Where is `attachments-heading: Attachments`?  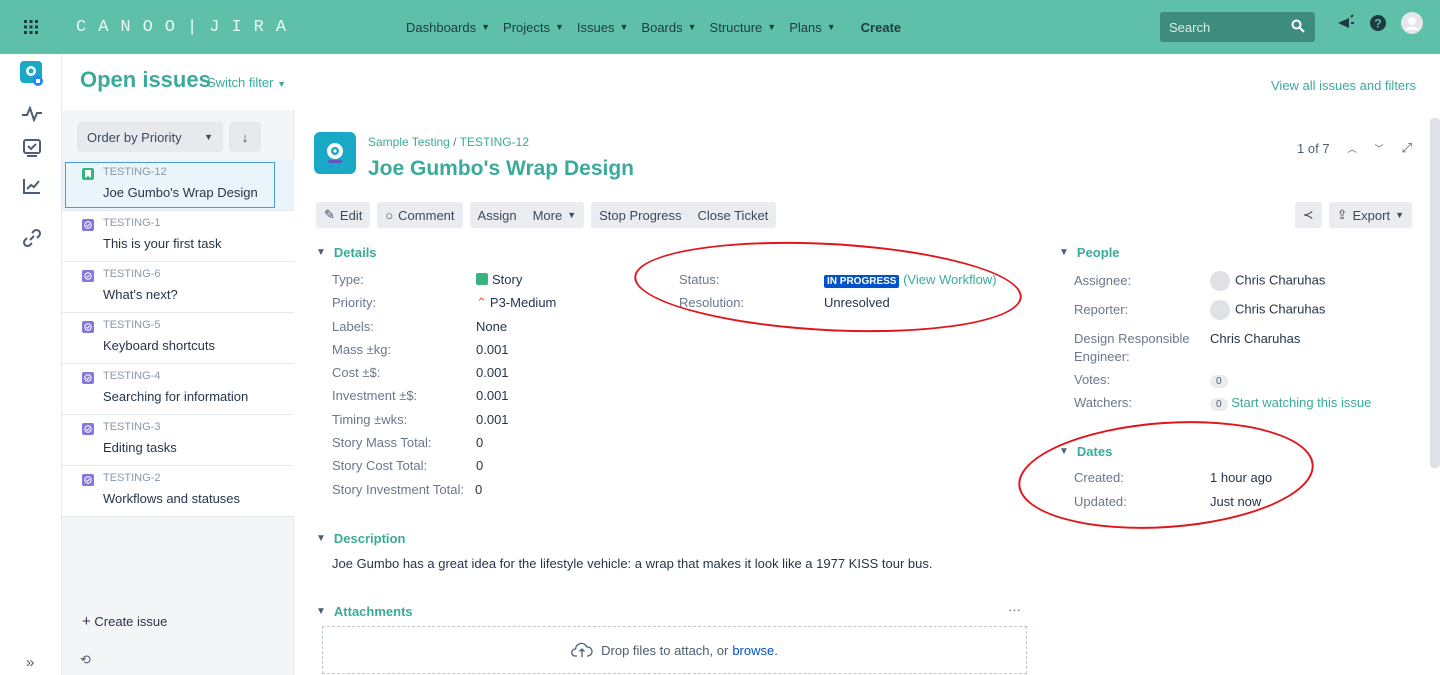 attachments-heading: Attachments is located at coordinates (373, 611).